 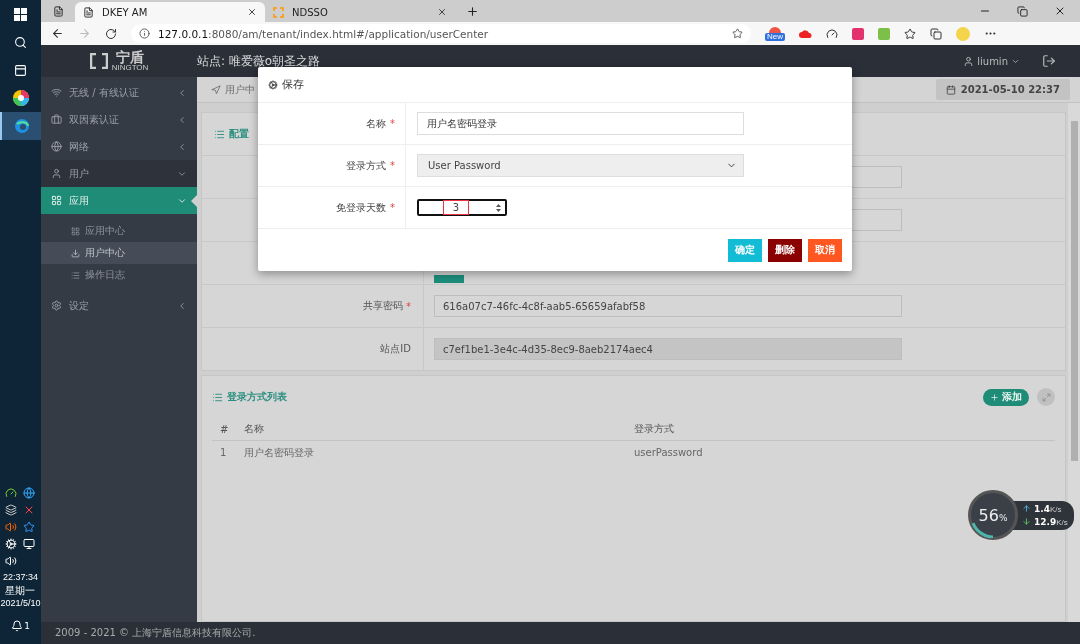 I want to click on browser-tab: DKEY AM, so click(x=170, y=12).